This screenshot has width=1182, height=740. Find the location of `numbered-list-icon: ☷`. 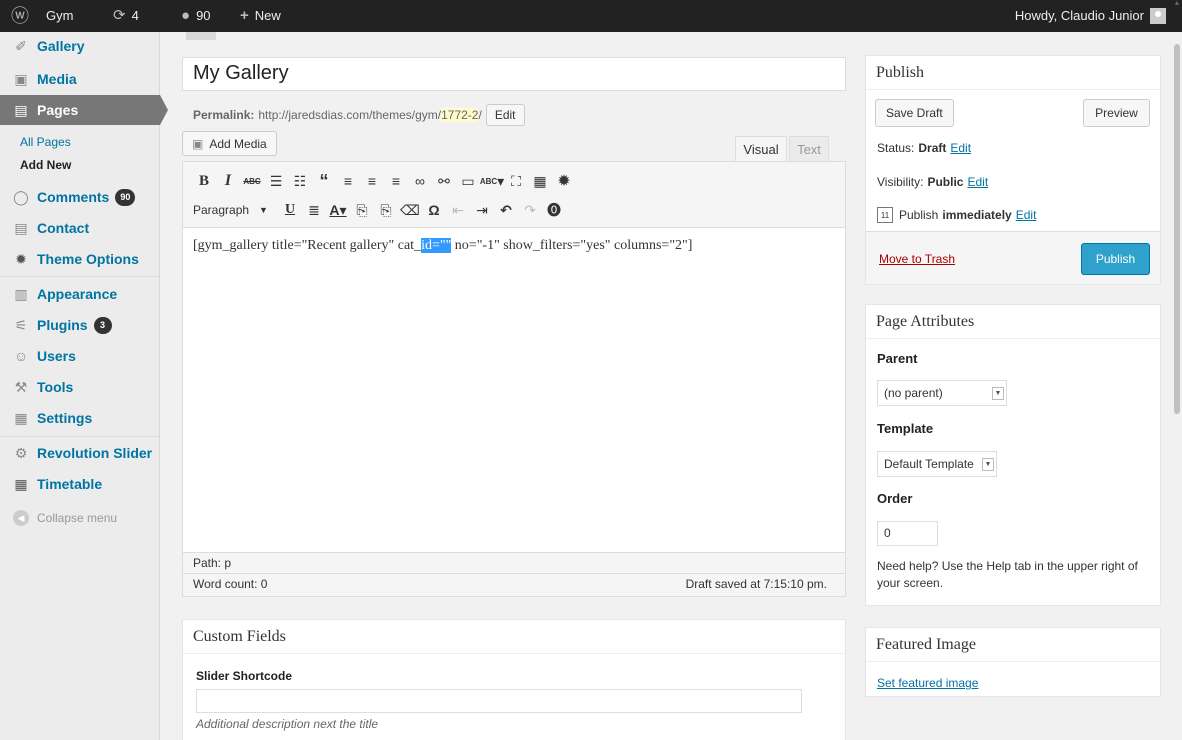

numbered-list-icon: ☷ is located at coordinates (300, 181).